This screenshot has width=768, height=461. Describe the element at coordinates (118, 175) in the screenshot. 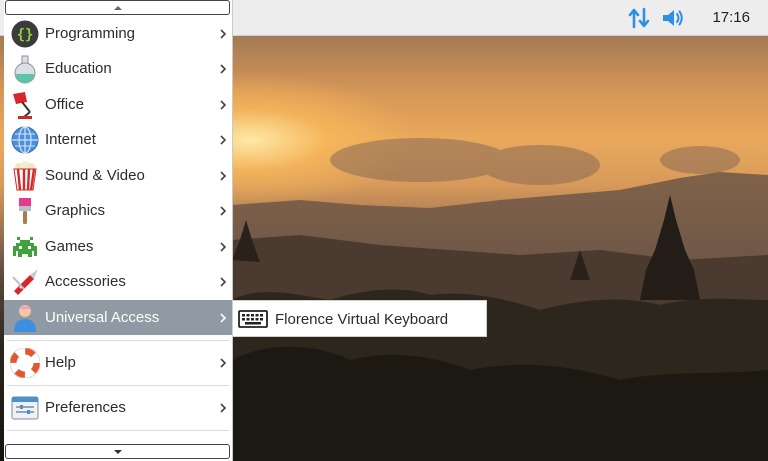

I see `menu-item-sound-video: Sound & Video` at that location.